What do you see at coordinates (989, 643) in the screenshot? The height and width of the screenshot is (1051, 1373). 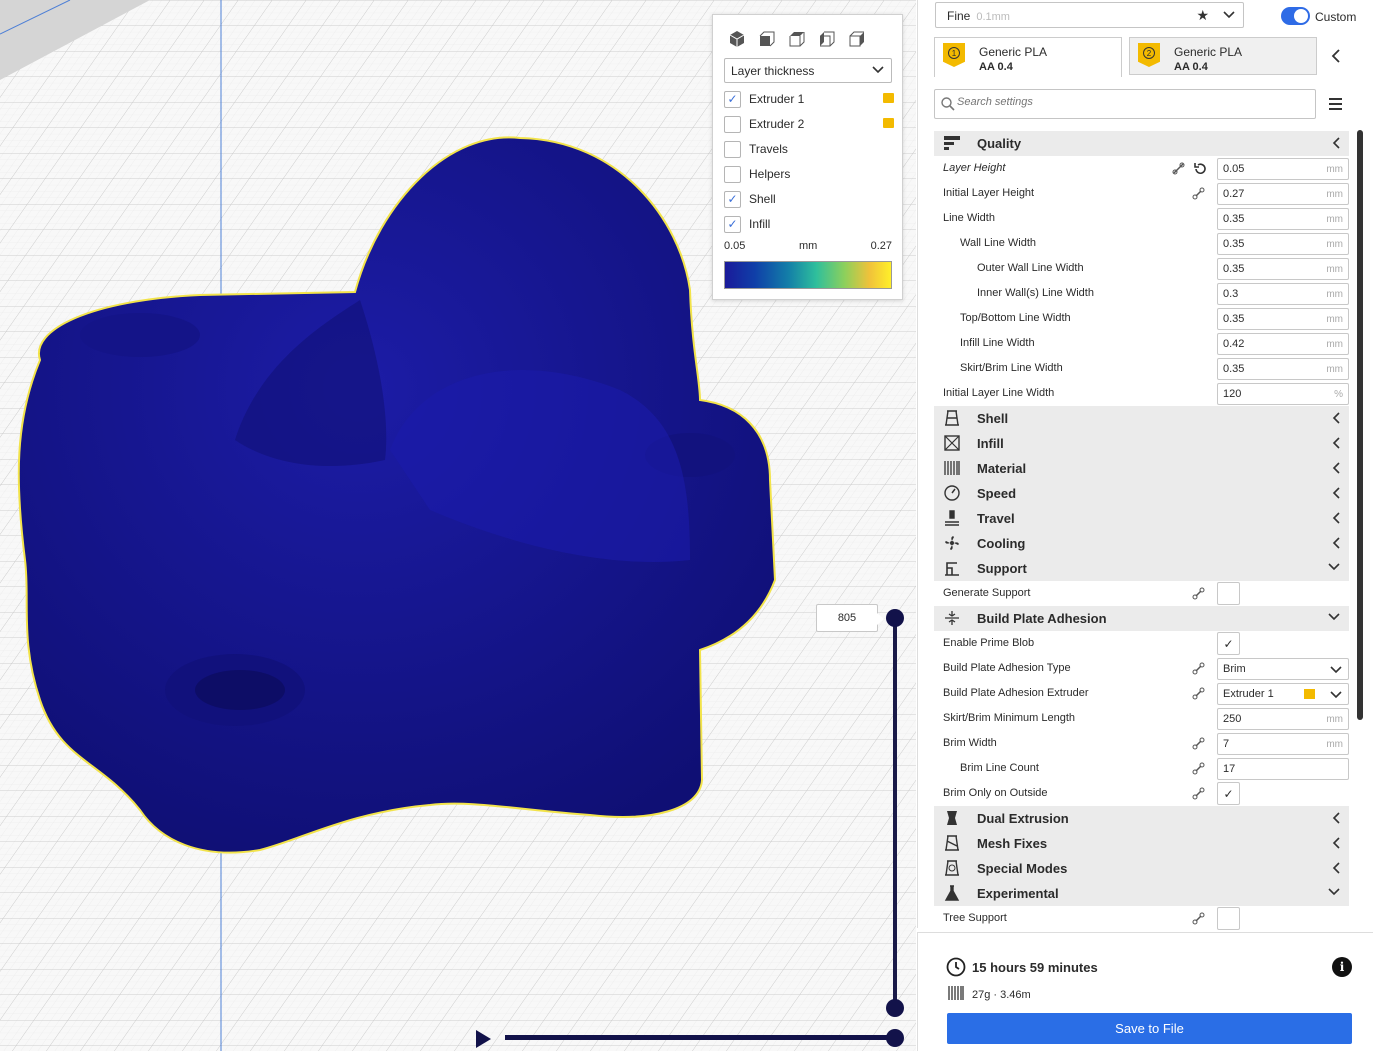 I see `setting-label: Enable Prime Blob` at bounding box center [989, 643].